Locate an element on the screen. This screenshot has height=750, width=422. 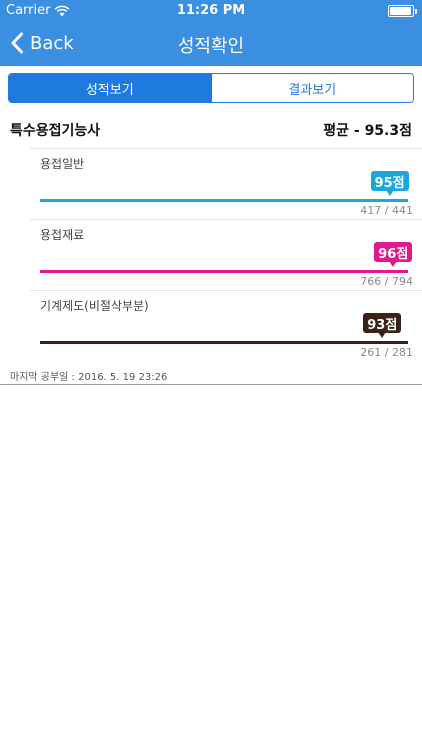
score-badge: 93점 is located at coordinates (382, 325).